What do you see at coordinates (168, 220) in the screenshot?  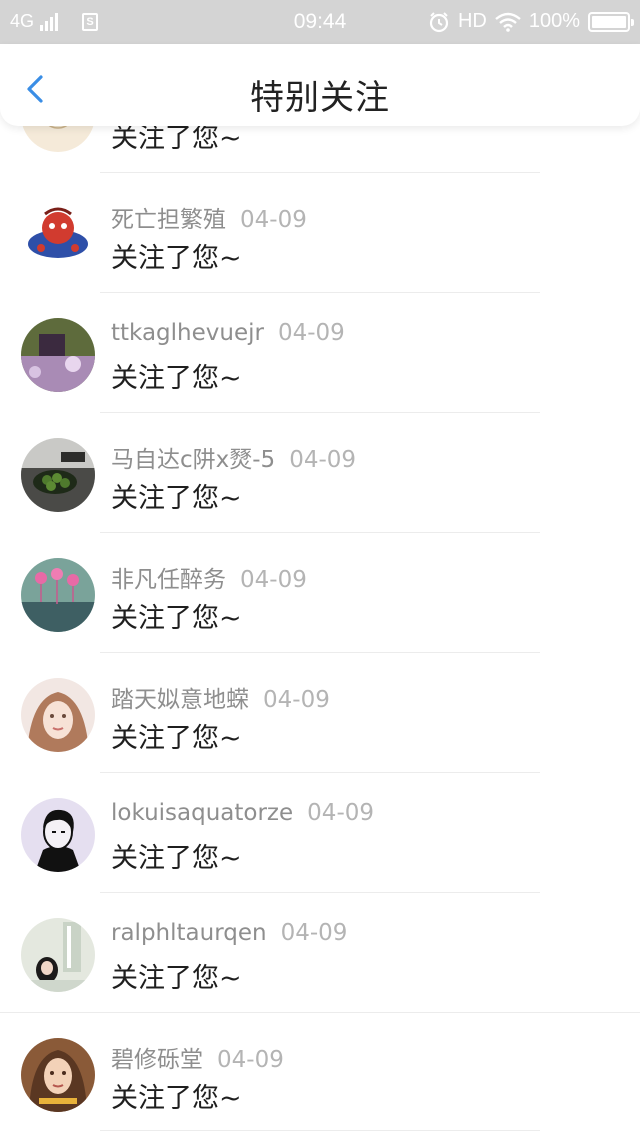 I see `user-name: 死亡担繁殖` at bounding box center [168, 220].